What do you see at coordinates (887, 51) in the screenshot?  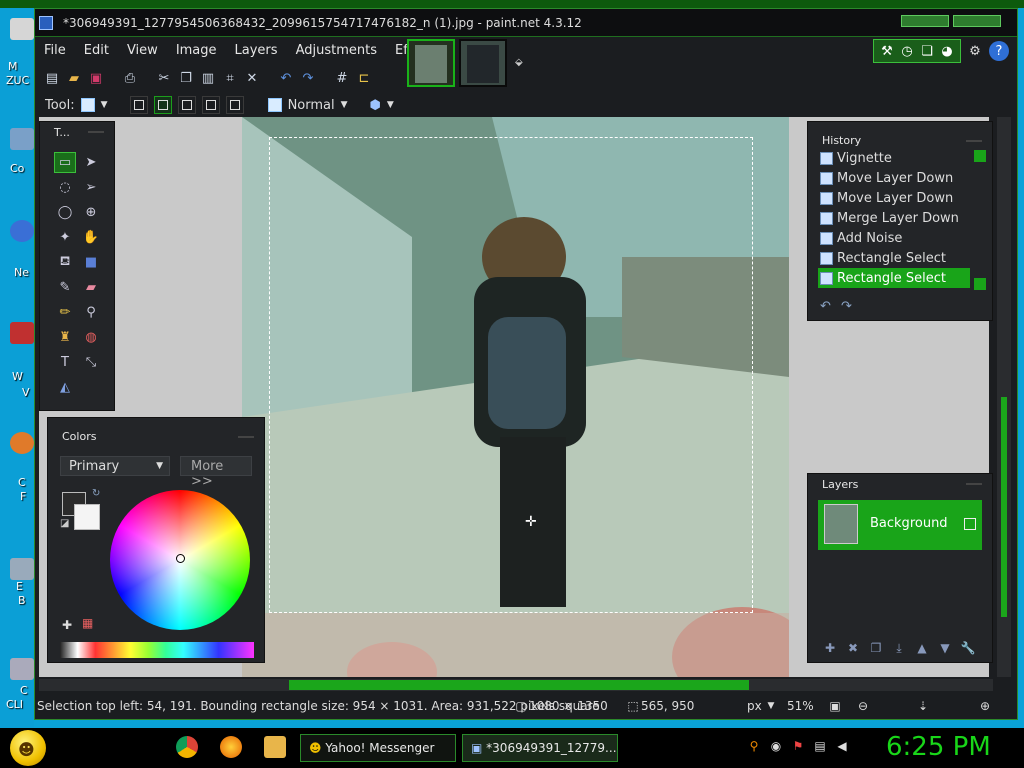 I see `tools-window-icon: ⚒` at bounding box center [887, 51].